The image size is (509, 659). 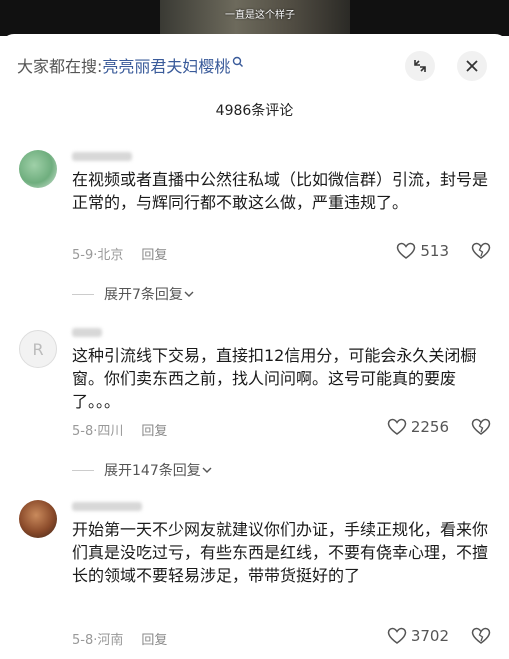 I want to click on expand-replies-label: 展开7条回复, so click(x=143, y=295).